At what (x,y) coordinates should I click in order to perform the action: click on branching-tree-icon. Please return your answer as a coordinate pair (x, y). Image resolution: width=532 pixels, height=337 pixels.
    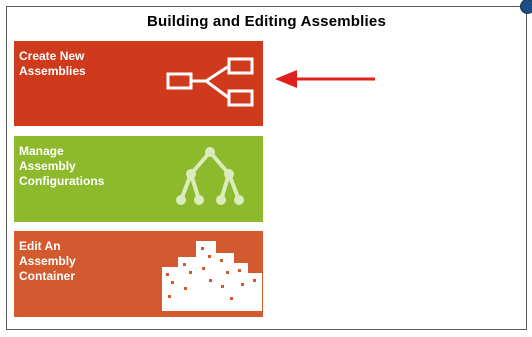
    Looking at the image, I should click on (210, 176).